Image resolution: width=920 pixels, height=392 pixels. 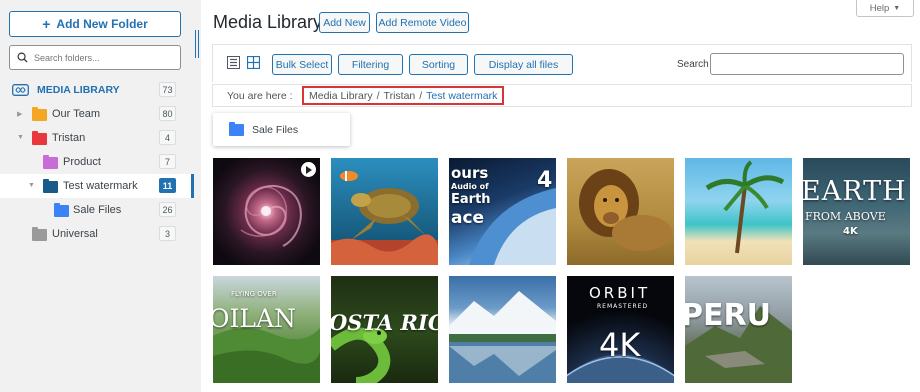 I want to click on media-thumbnail-earth-from-above: EARTH FROM ABOVE 4K, so click(x=856, y=211).